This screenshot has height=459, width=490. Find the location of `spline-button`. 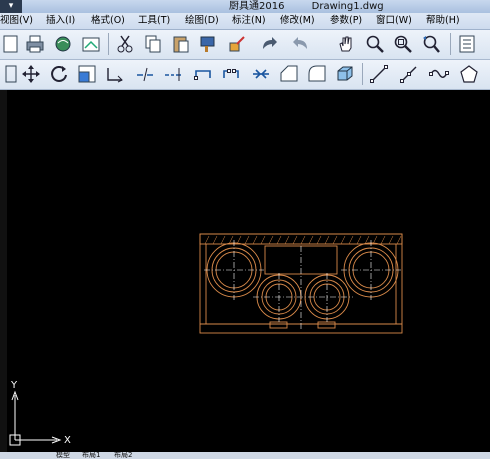

spline-button is located at coordinates (439, 74).